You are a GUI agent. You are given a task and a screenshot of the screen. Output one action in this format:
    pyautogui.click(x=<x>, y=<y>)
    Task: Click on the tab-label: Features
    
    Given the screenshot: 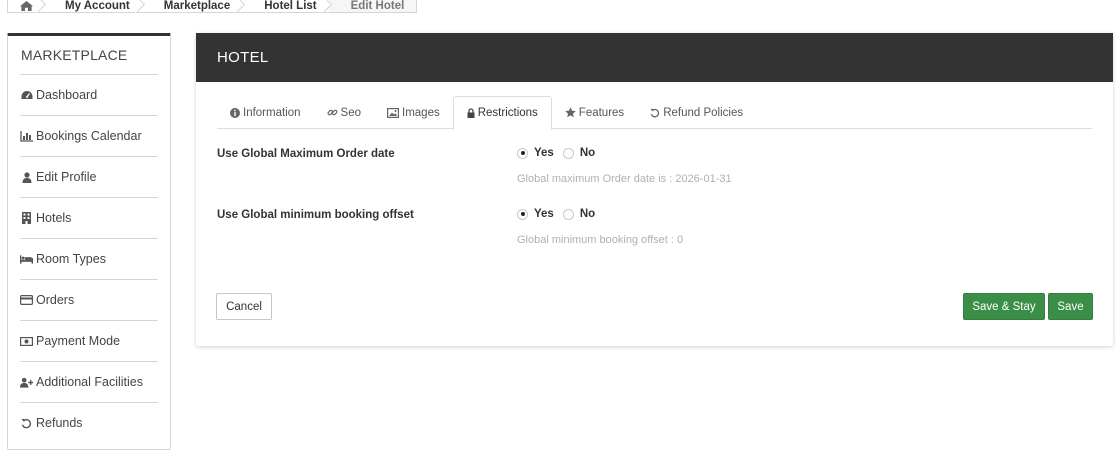 What is the action you would take?
    pyautogui.click(x=601, y=112)
    